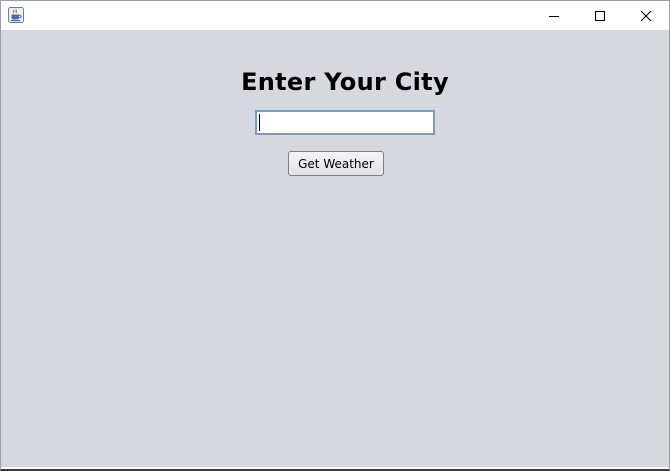 This screenshot has width=670, height=471. Describe the element at coordinates (16, 15) in the screenshot. I see `java-app-icon` at that location.